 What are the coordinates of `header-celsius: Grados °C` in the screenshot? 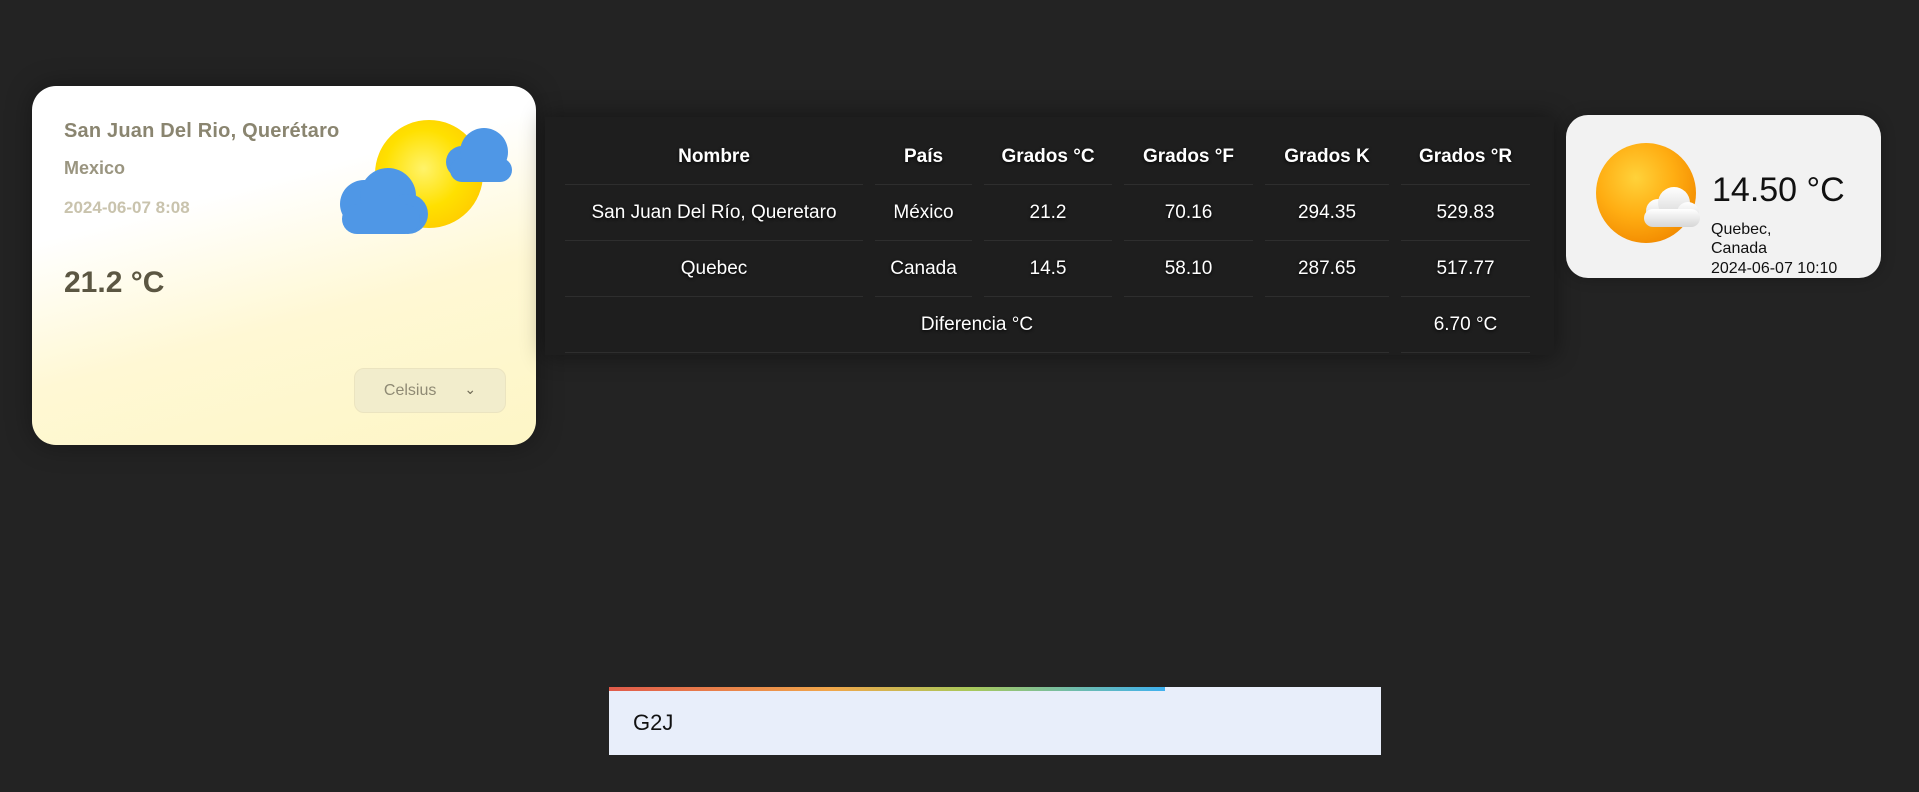 It's located at (1048, 157).